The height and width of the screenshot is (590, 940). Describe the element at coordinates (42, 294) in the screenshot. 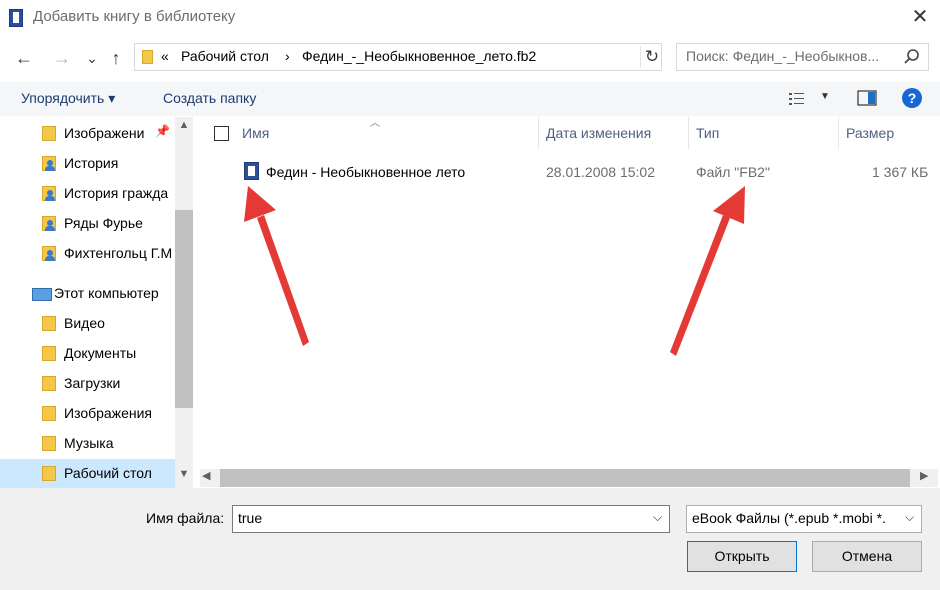

I see `computer-icon` at that location.